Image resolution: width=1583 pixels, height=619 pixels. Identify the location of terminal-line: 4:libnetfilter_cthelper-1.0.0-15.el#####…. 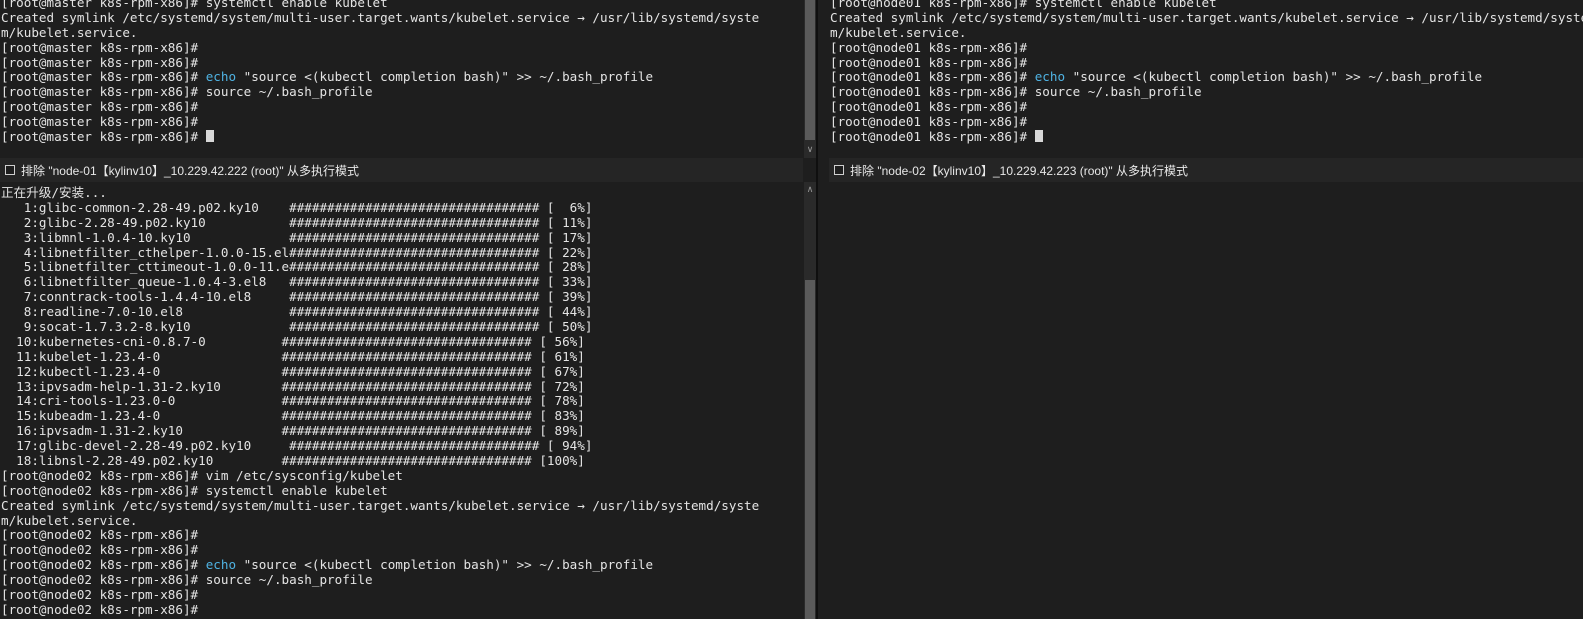
(402, 252).